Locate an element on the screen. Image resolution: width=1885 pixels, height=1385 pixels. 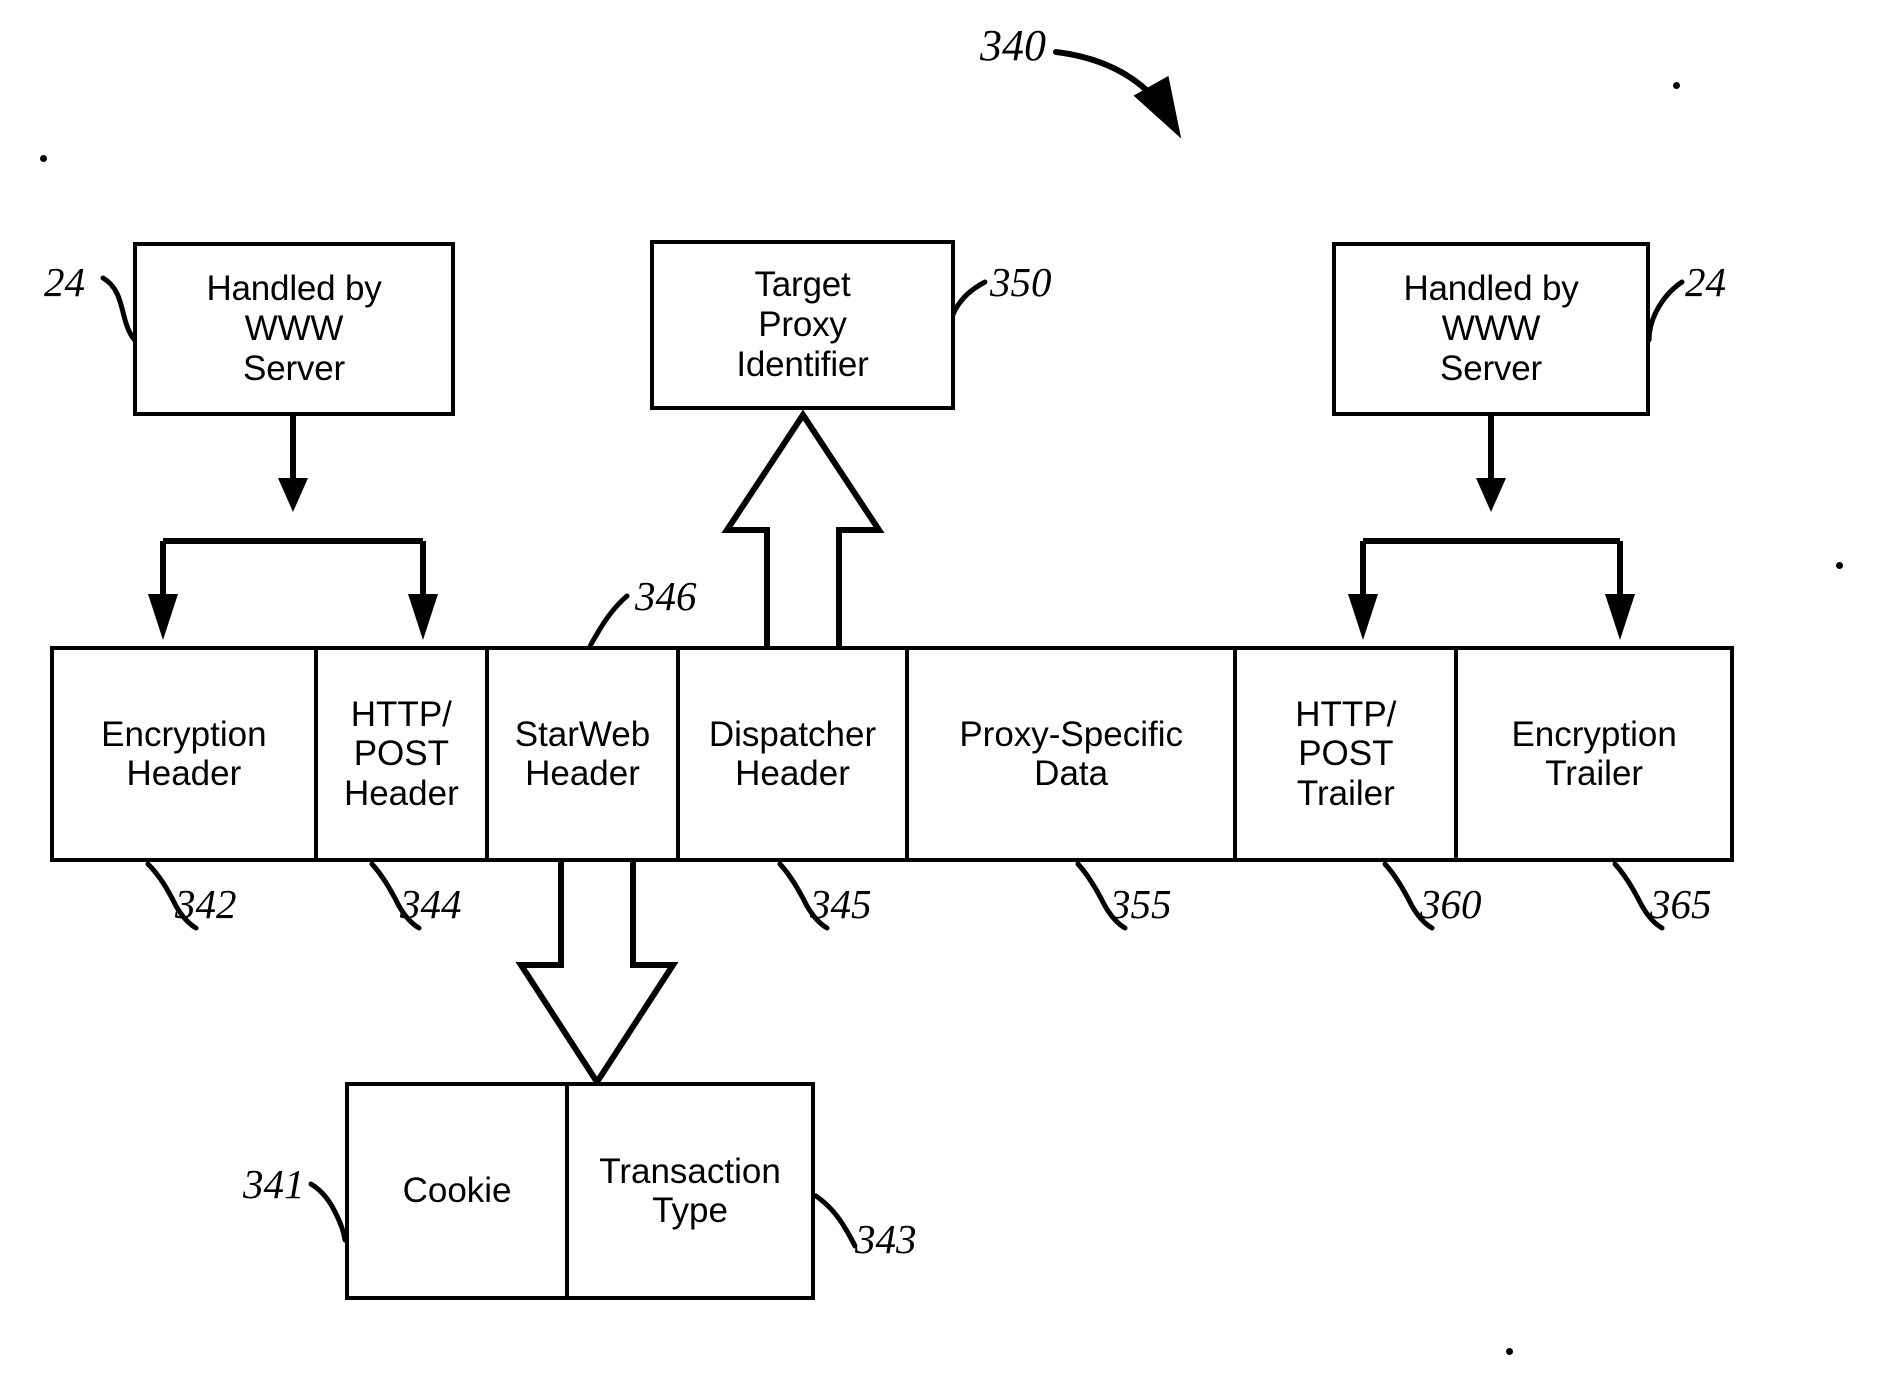
reference-numeral-342: 342 is located at coordinates (206, 904).